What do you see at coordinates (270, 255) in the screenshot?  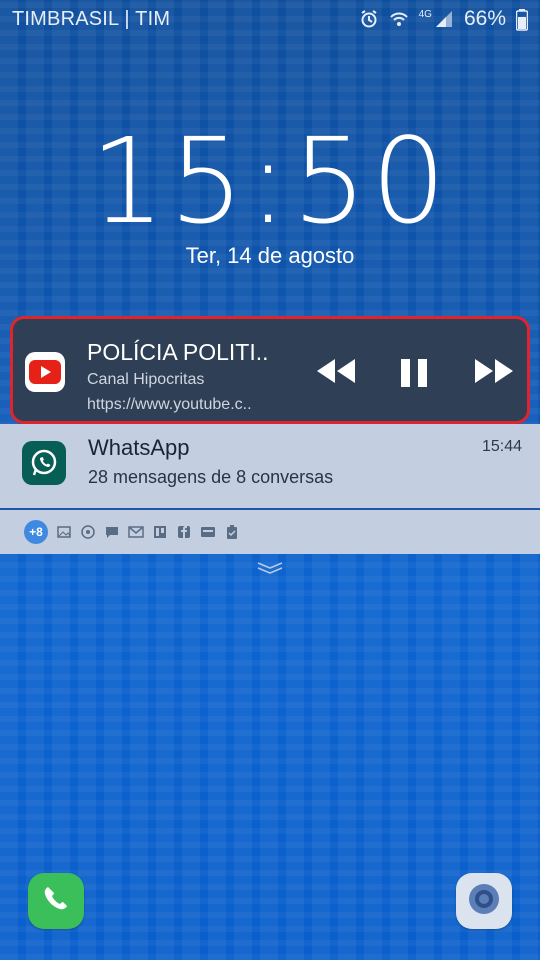 I see `lockscreen-date: Ter, 14 de agosto` at bounding box center [270, 255].